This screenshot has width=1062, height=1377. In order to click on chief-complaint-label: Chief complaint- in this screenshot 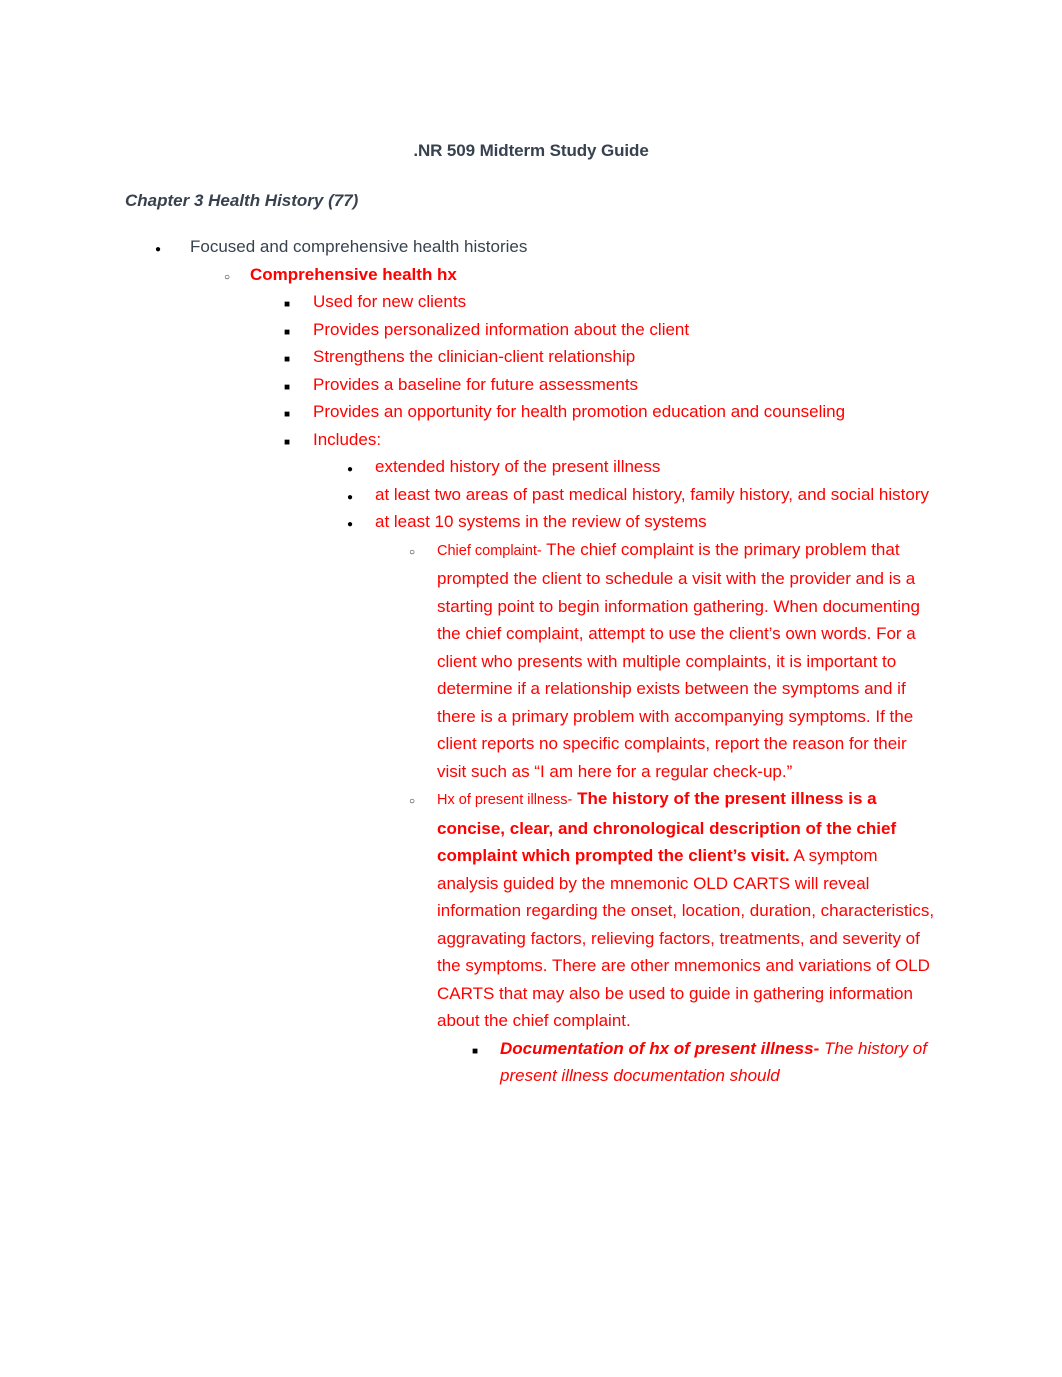, I will do `click(489, 550)`.